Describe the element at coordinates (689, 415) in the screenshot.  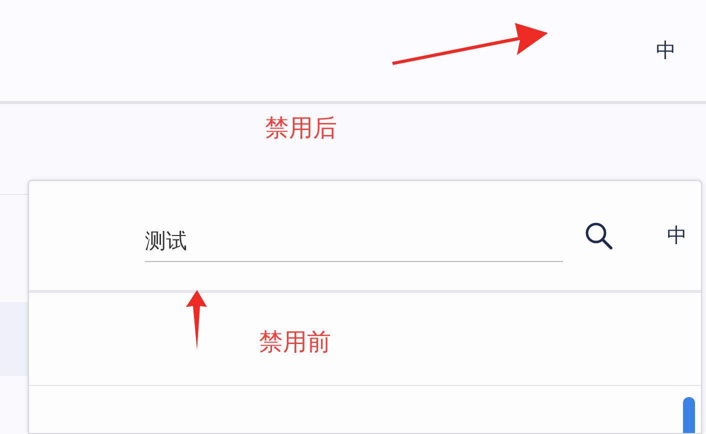
I see `scrollbar-thumb` at that location.